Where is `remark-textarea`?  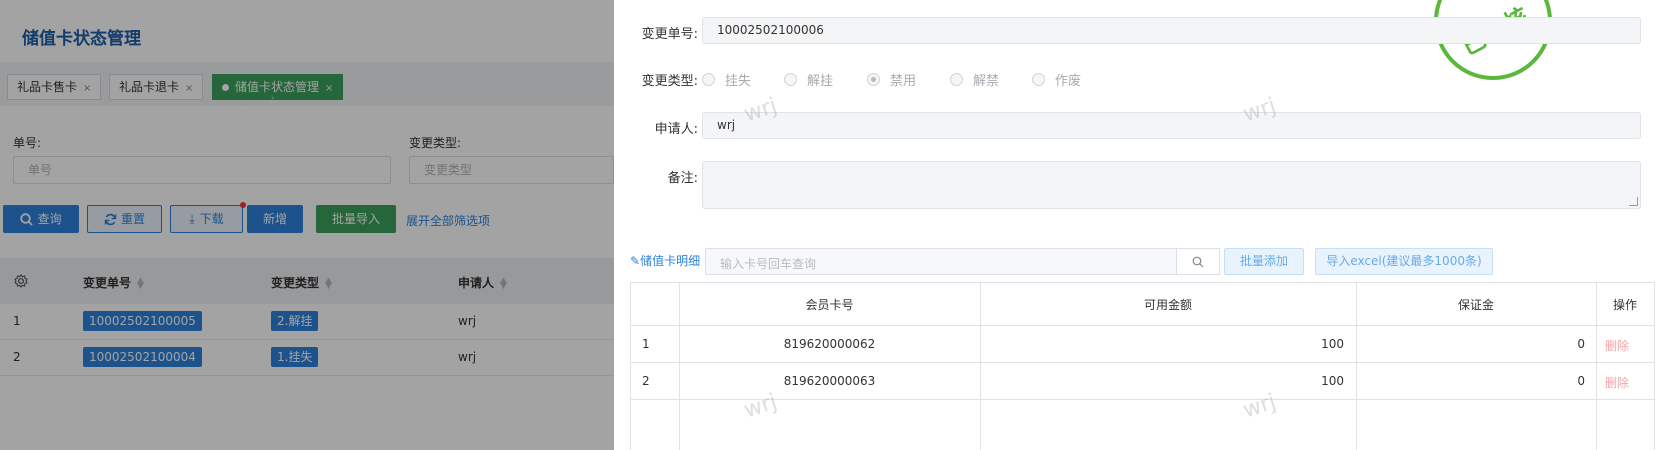 remark-textarea is located at coordinates (1171, 185).